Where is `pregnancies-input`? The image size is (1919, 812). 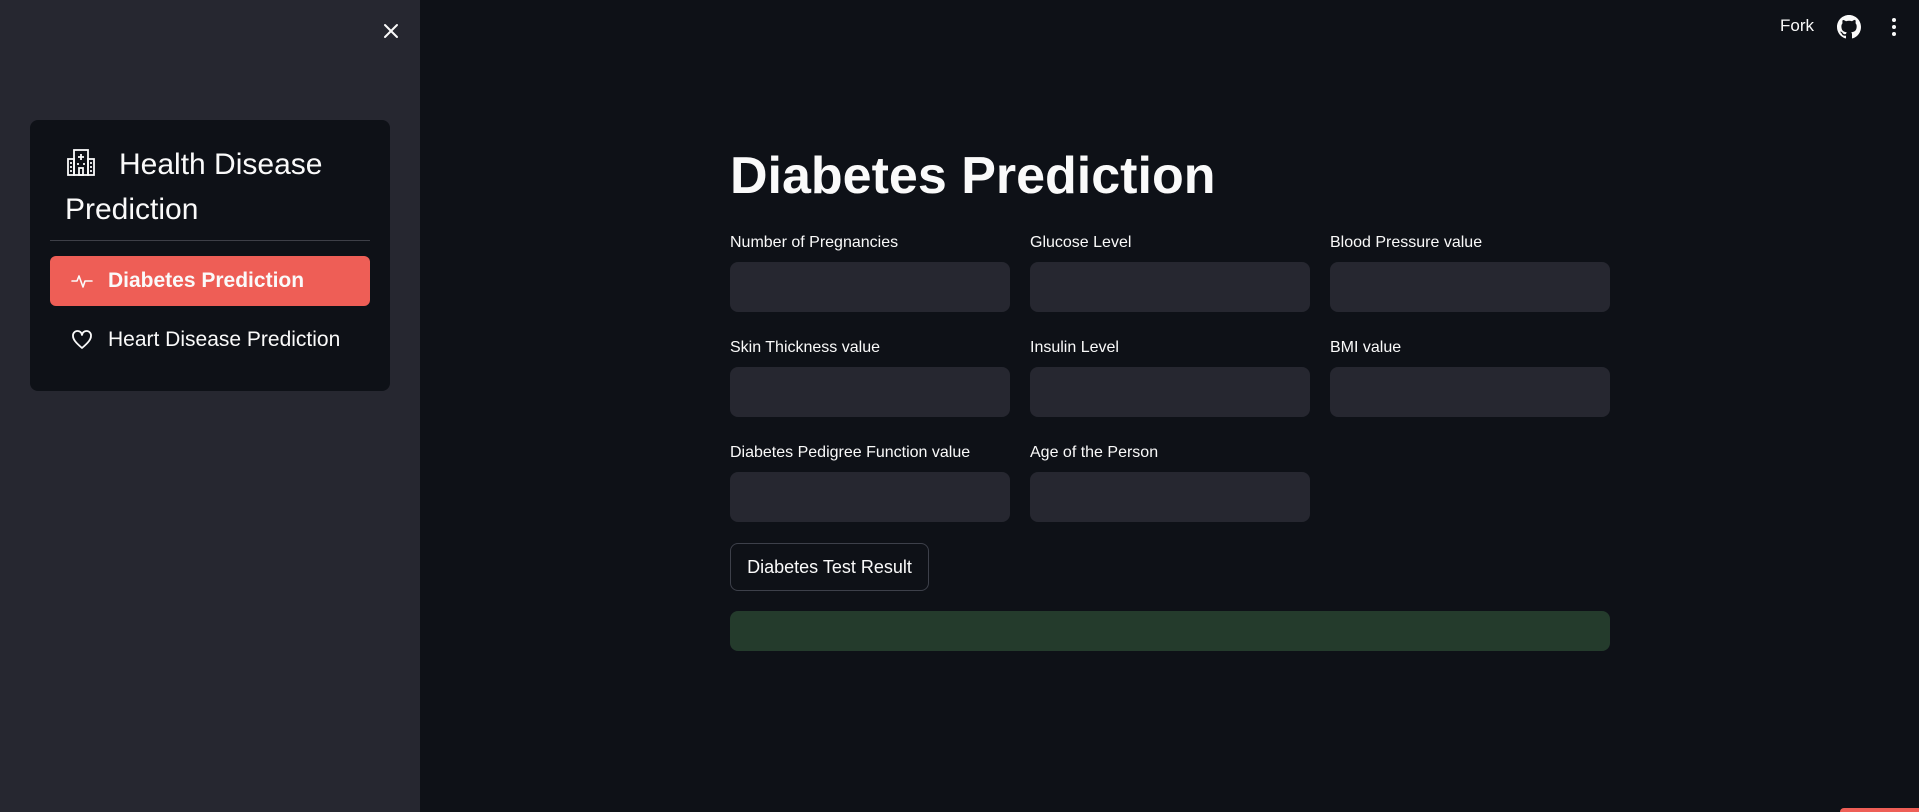 pregnancies-input is located at coordinates (870, 287).